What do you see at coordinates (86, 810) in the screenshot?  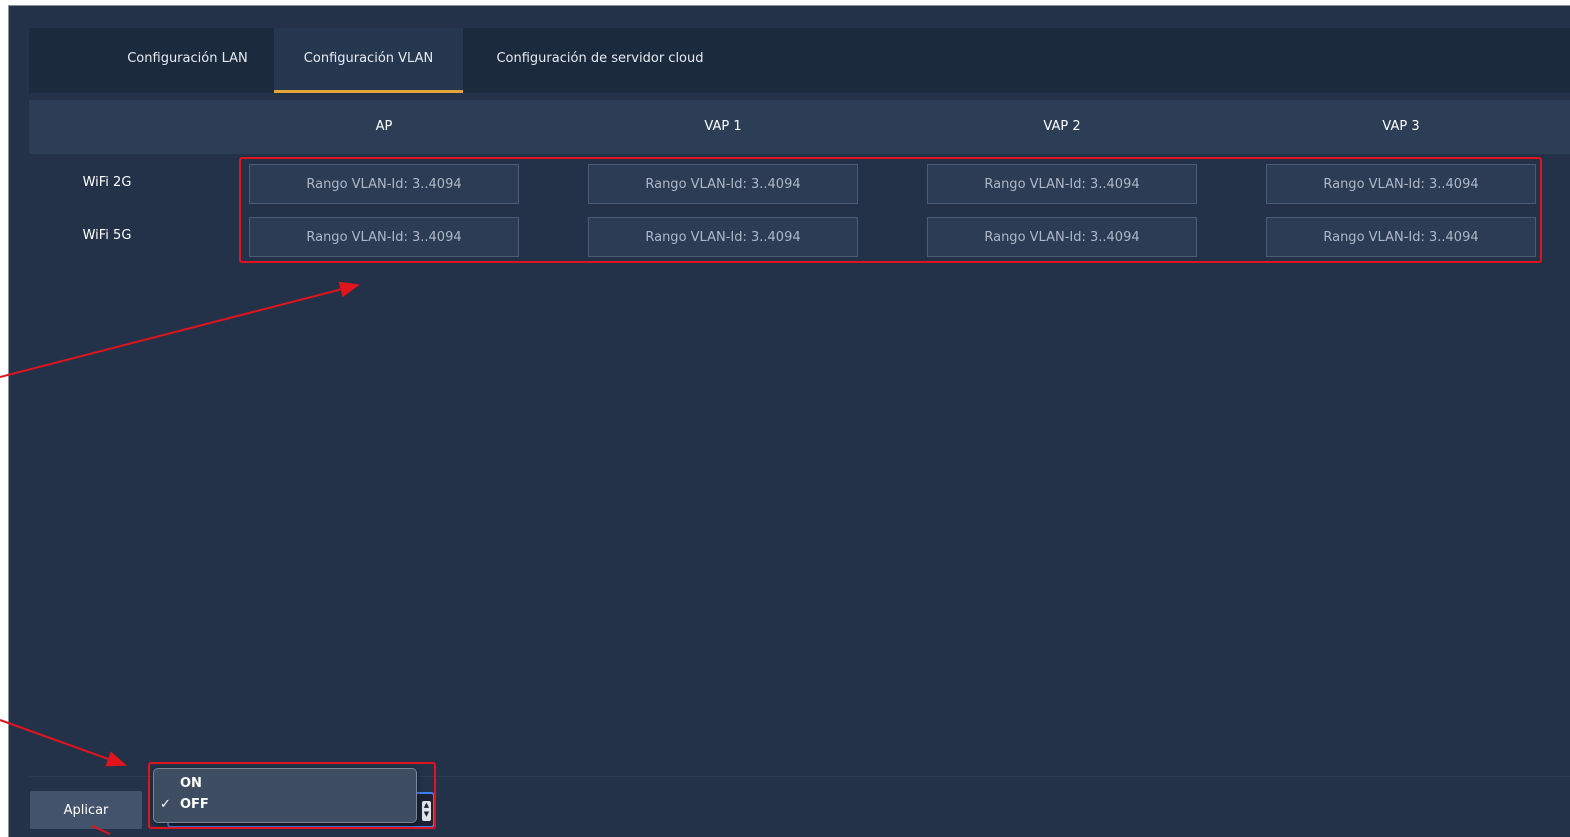 I see `apply-button: Aplicar` at bounding box center [86, 810].